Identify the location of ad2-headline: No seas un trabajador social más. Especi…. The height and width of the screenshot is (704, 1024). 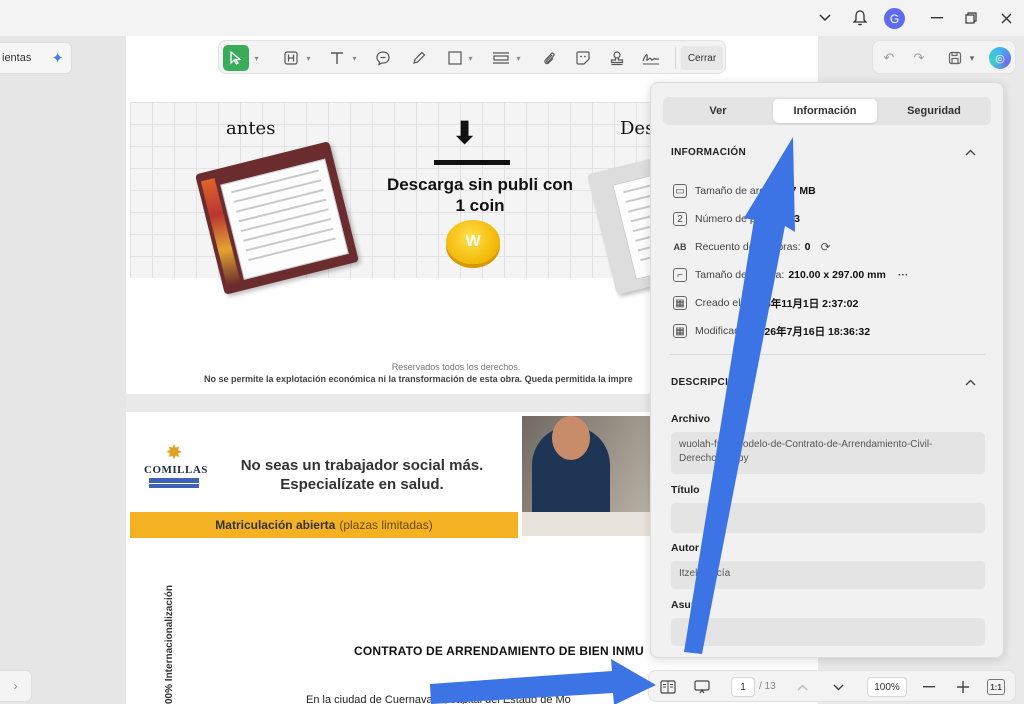
(362, 475).